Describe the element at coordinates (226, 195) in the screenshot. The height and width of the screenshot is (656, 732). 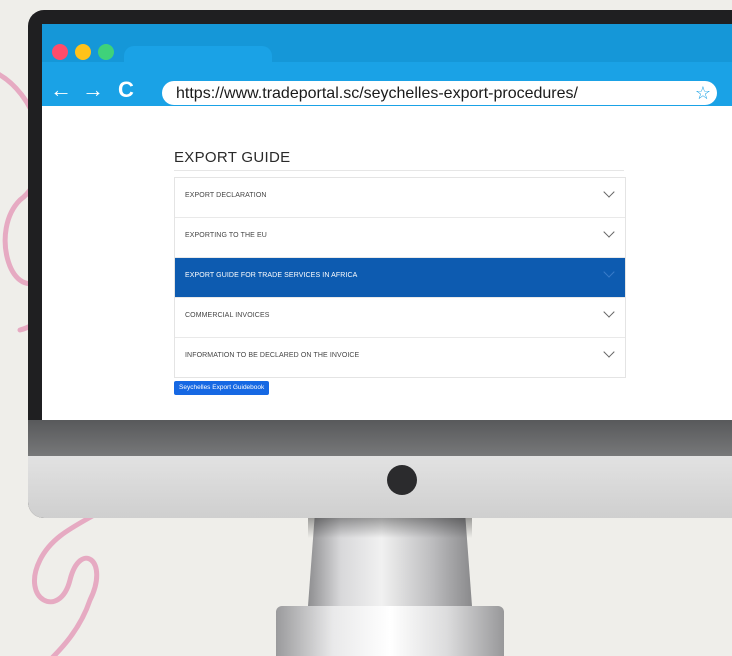
I see `accordion-item-label: EXPORT DECLARATION` at that location.